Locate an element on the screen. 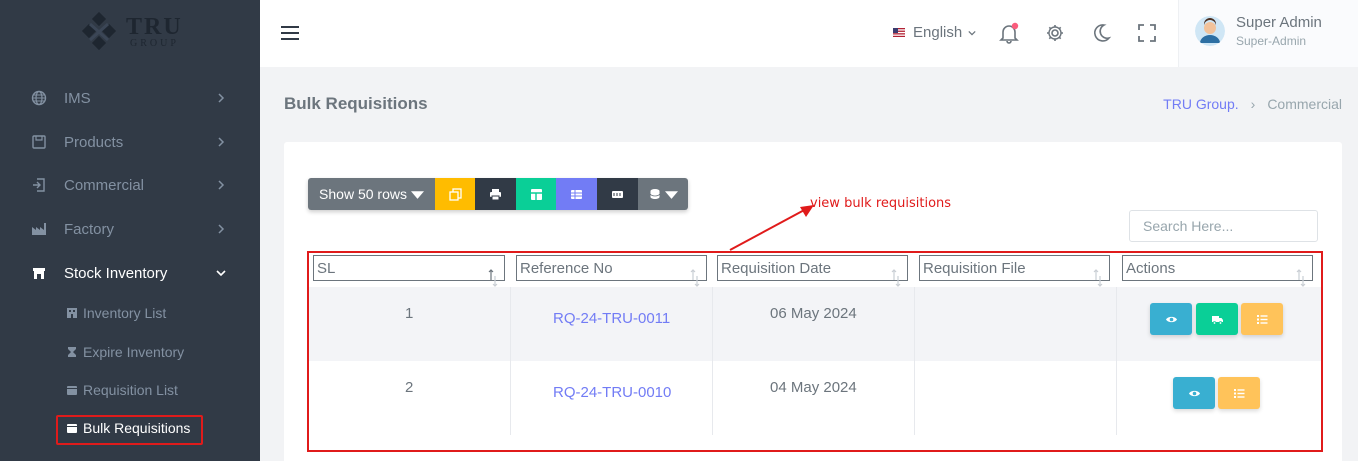 This screenshot has height=461, width=1358. factory-icon is located at coordinates (39, 229).